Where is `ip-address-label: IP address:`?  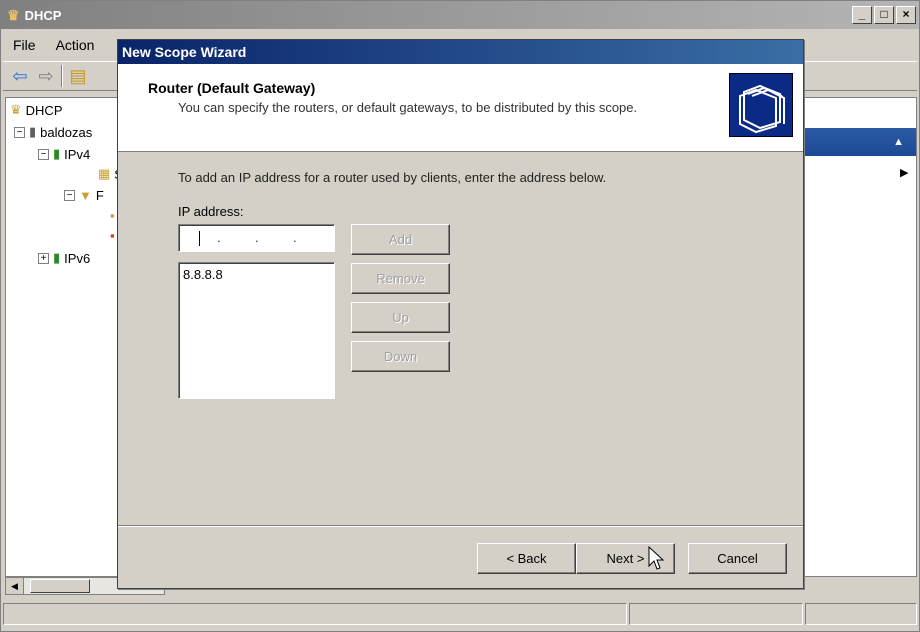
ip-address-label: IP address: is located at coordinates (211, 211).